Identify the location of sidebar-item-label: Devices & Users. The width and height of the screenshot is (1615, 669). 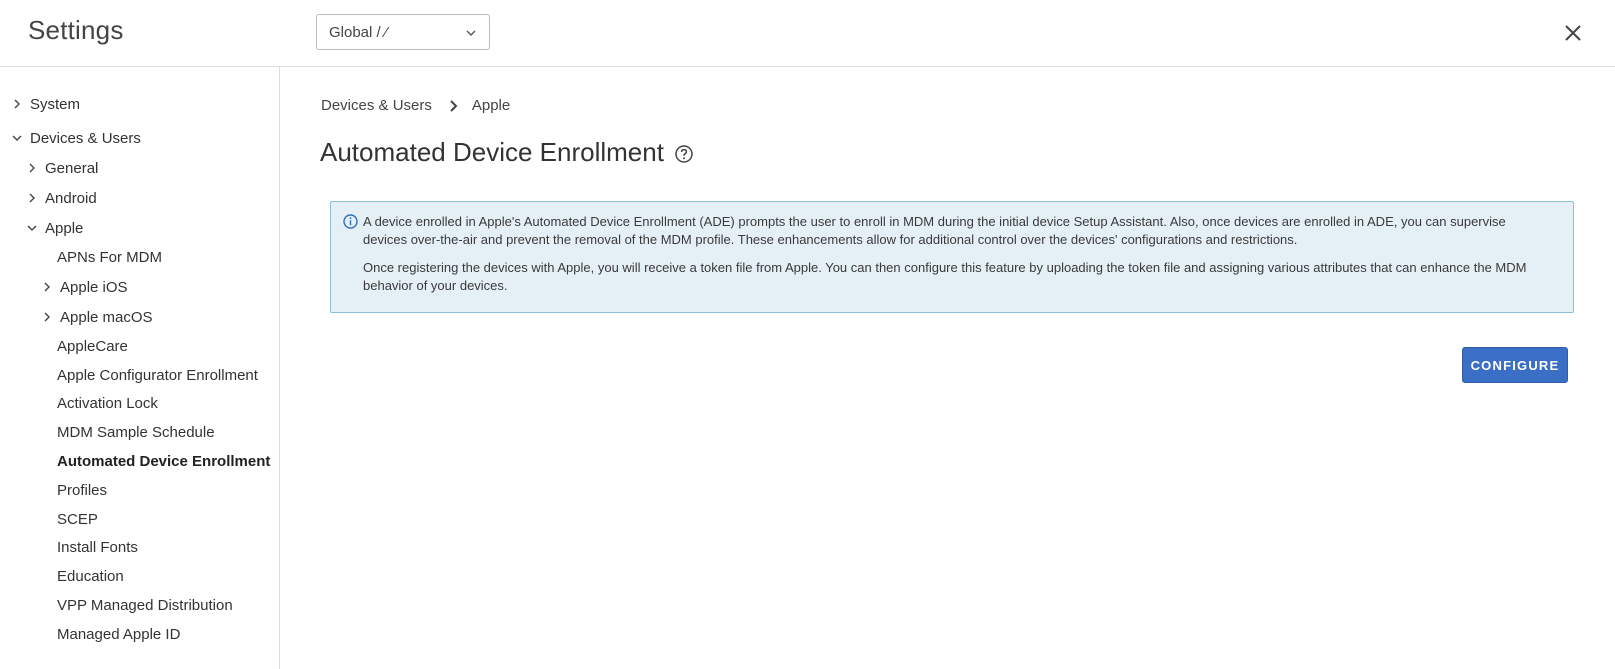
(85, 138).